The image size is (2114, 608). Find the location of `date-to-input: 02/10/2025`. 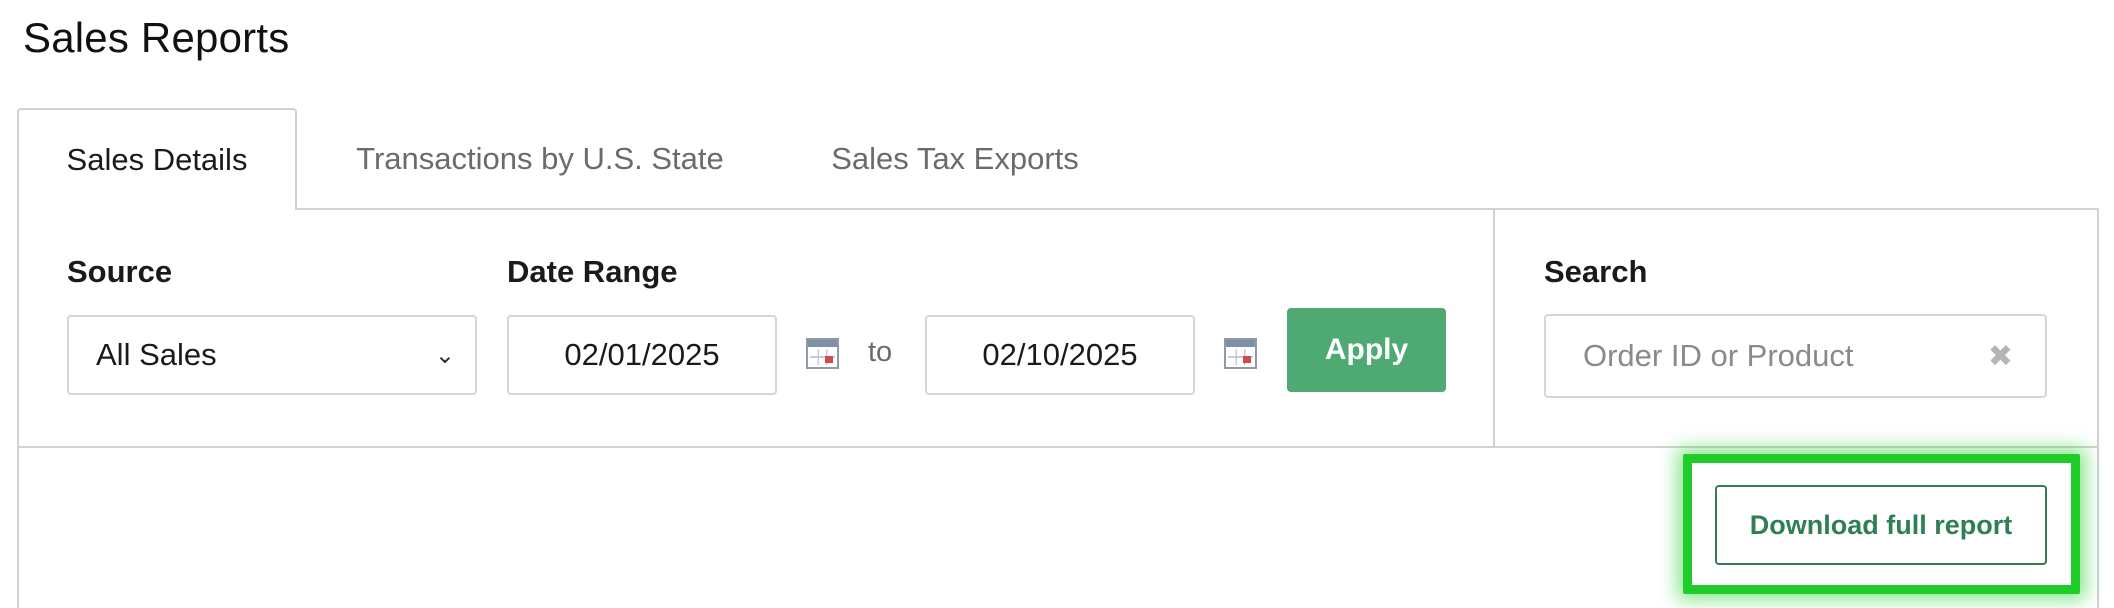

date-to-input: 02/10/2025 is located at coordinates (1060, 355).